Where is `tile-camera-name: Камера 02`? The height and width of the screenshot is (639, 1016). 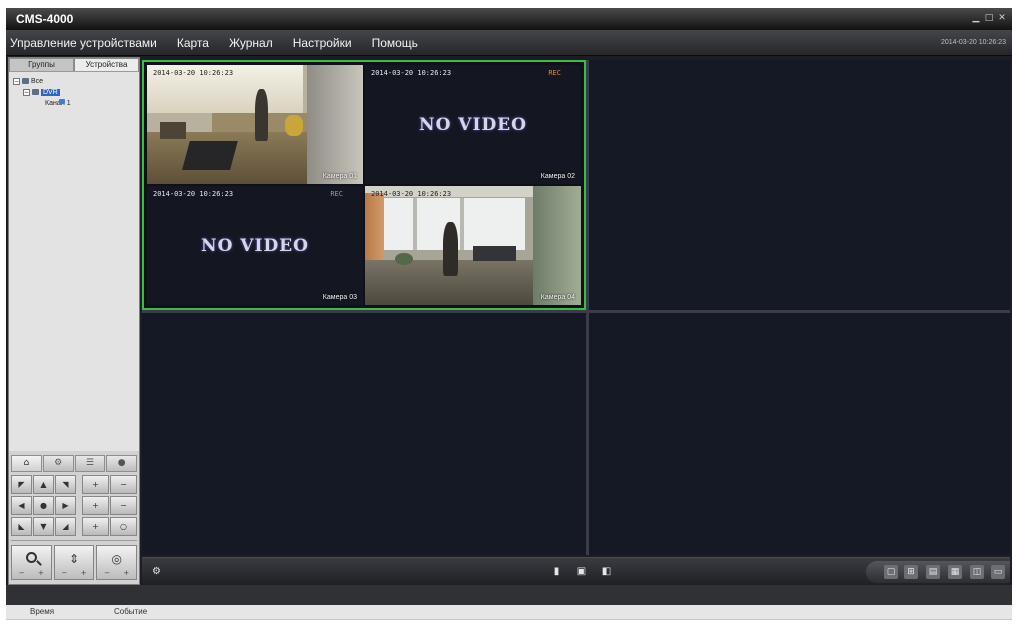
tile-camera-name: Камера 02 is located at coordinates (557, 176).